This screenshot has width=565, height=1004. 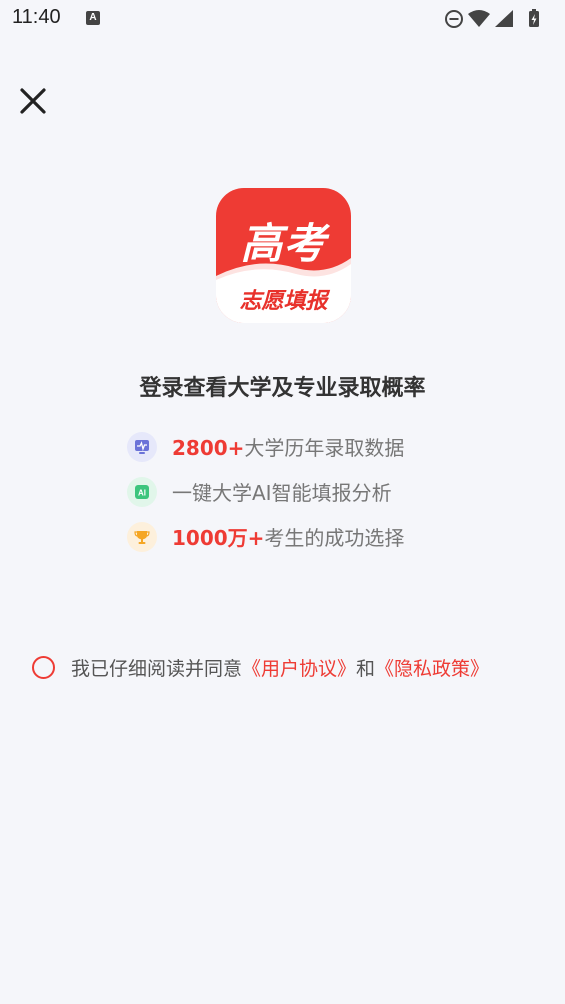 I want to click on feature-label: 考生的成功选择, so click(x=334, y=538).